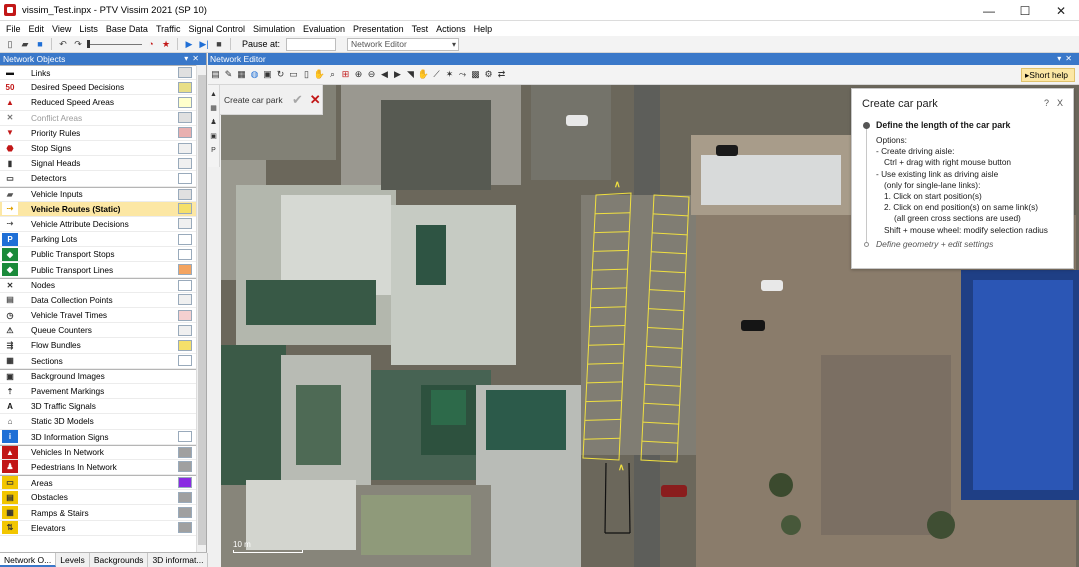 The width and height of the screenshot is (1079, 567). What do you see at coordinates (63, 44) in the screenshot?
I see `undo-icon: ↶` at bounding box center [63, 44].